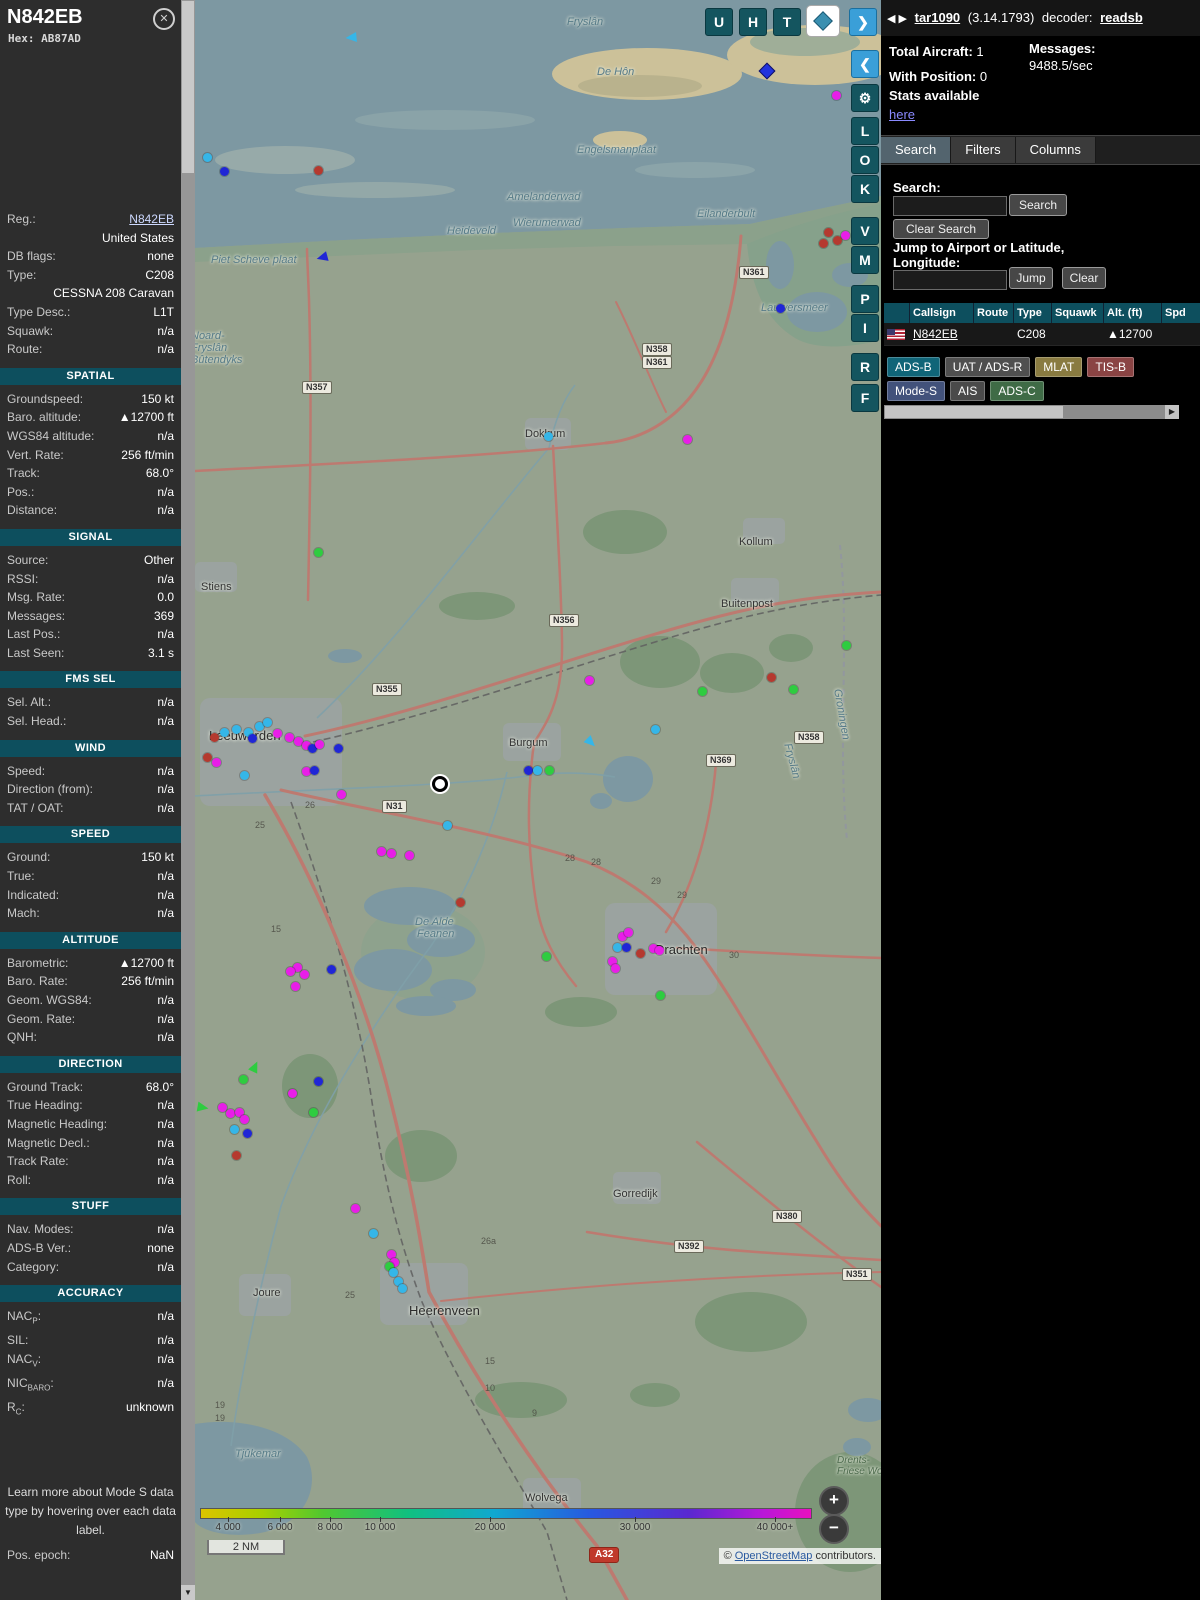 The image size is (1200, 1600). I want to click on collapse-panel-button: ❮, so click(865, 64).